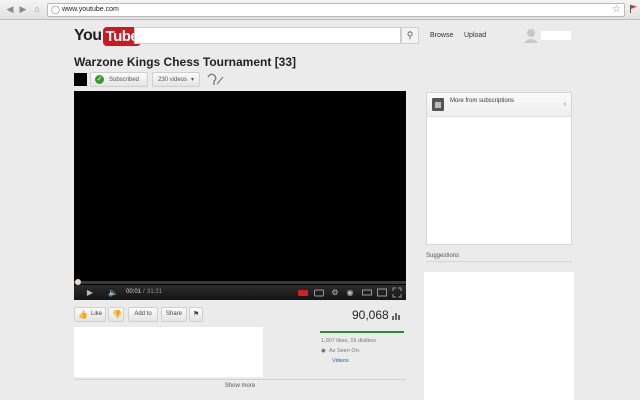 This screenshot has width=640, height=400. Describe the element at coordinates (616, 10) in the screenshot. I see `bookmark-star-icon: ☆` at that location.